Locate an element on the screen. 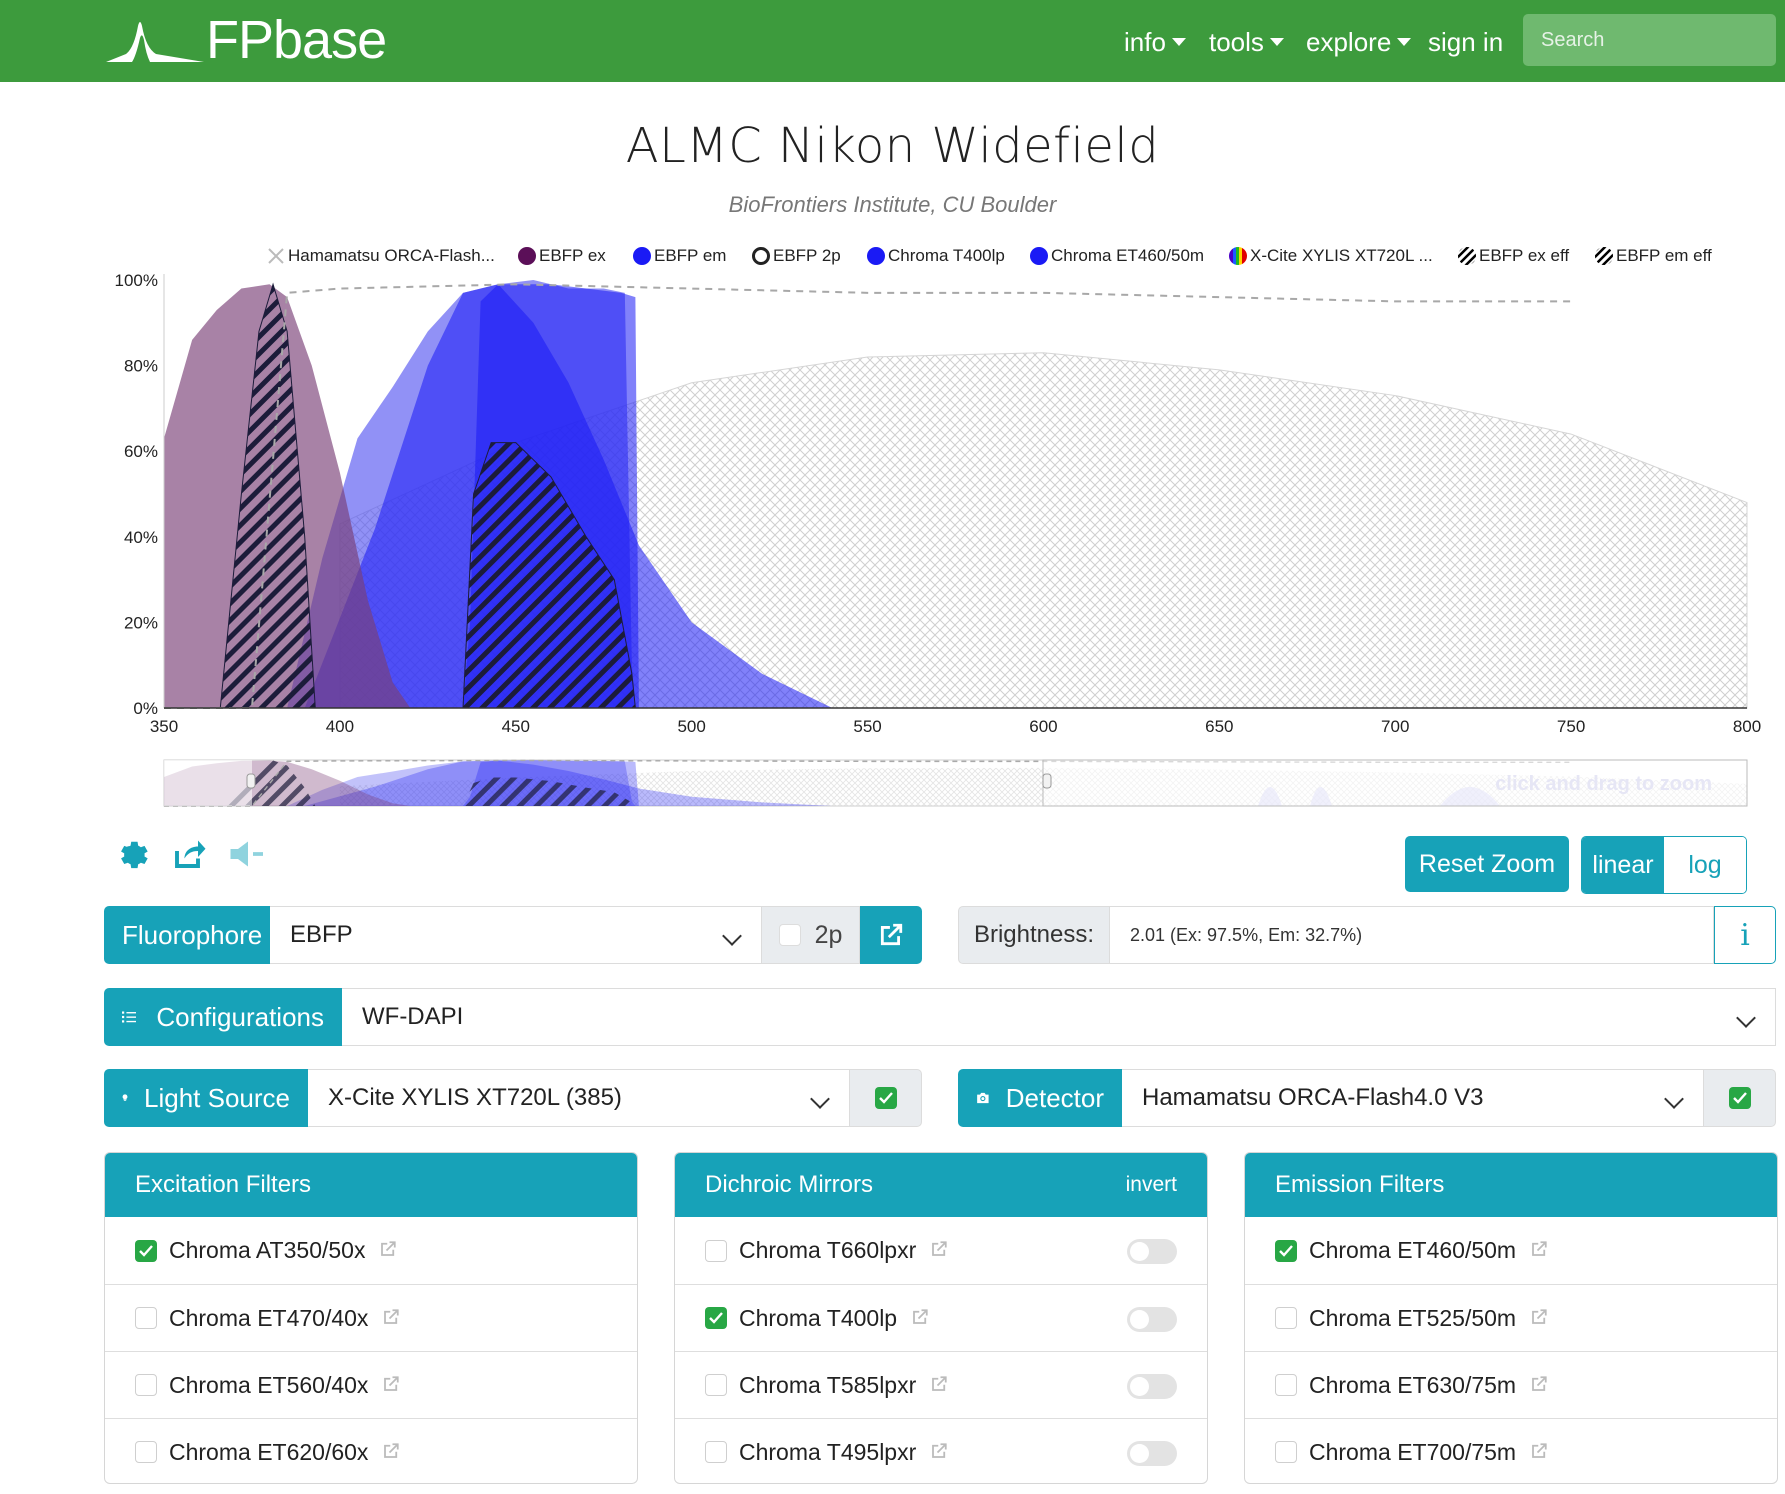 The image size is (1785, 1494). filter-label: Chroma AT350/50x is located at coordinates (267, 1250).